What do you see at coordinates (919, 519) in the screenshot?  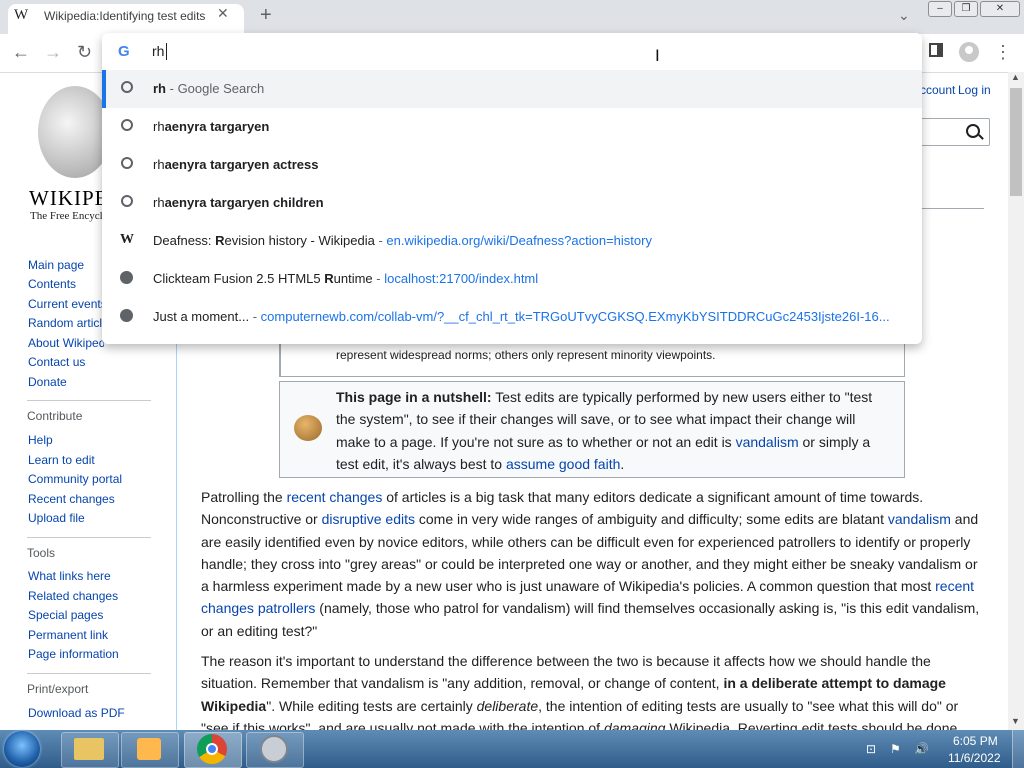 I see `vandalism-link-2: vandalism` at bounding box center [919, 519].